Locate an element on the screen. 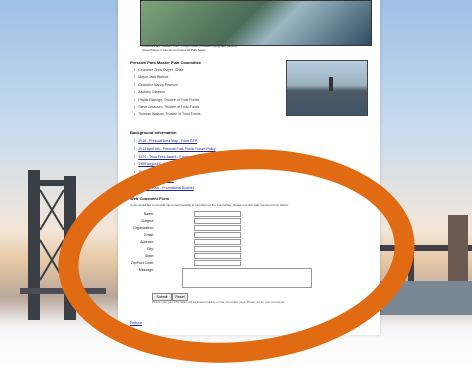 The height and width of the screenshot is (377, 472). name-field is located at coordinates (217, 214).